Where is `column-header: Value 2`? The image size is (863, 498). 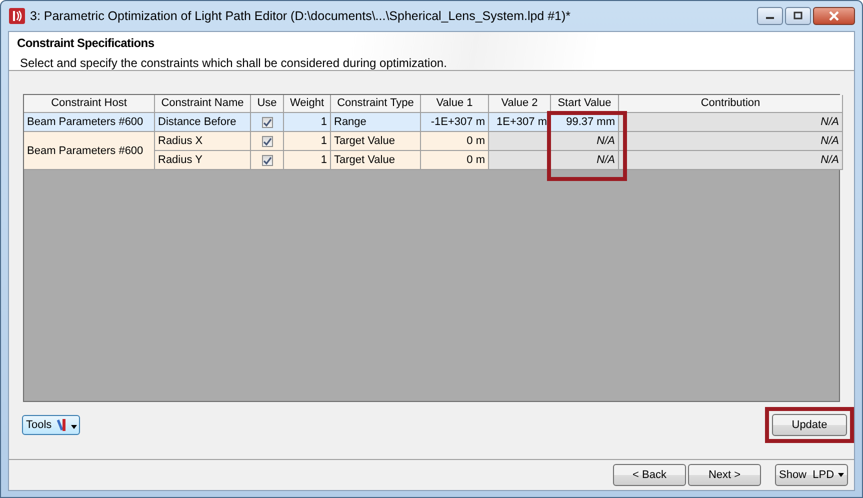 column-header: Value 2 is located at coordinates (520, 104).